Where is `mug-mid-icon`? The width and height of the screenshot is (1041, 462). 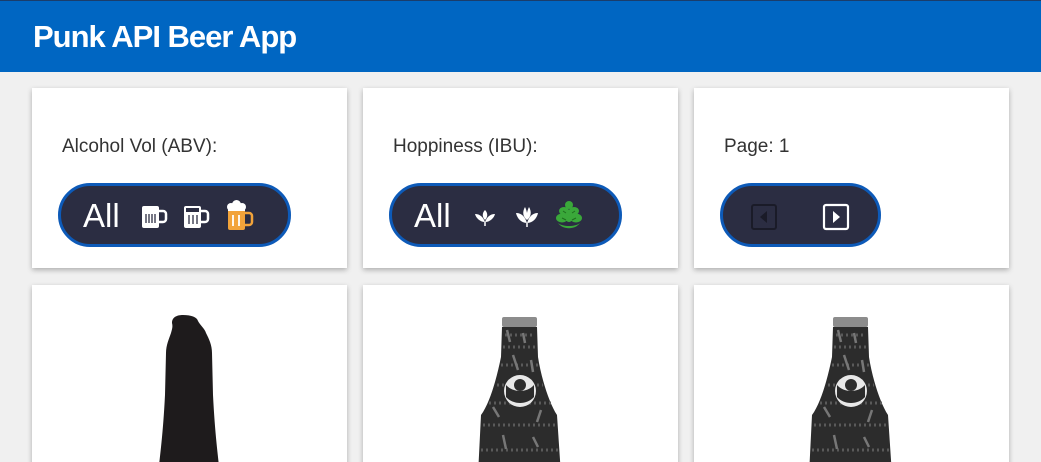 mug-mid-icon is located at coordinates (196, 215).